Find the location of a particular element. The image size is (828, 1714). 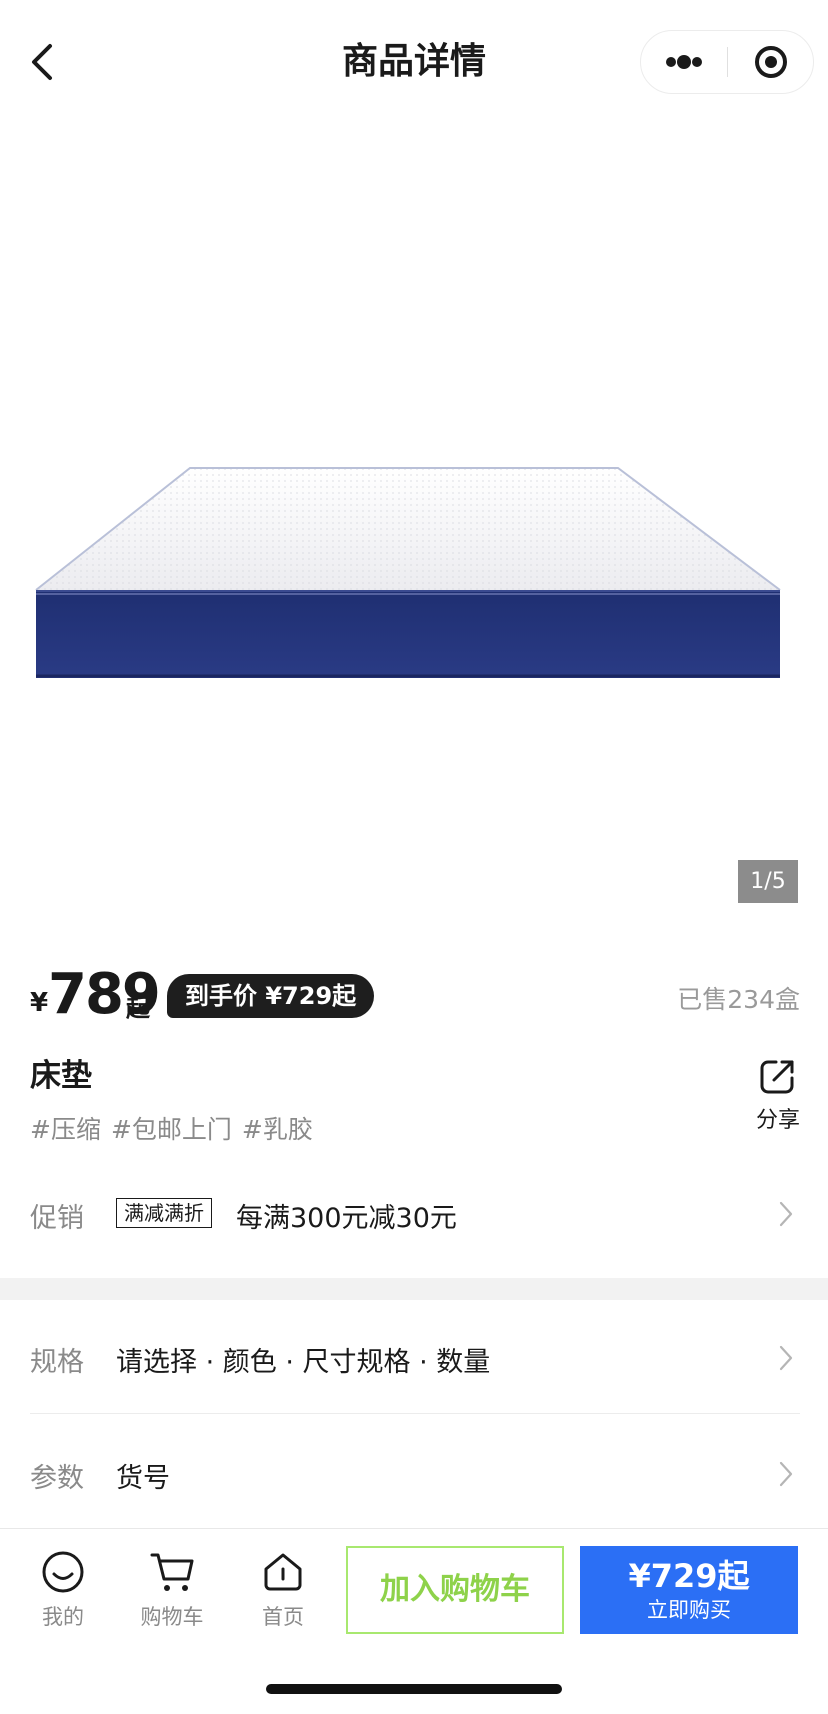

parameters-label: 参数 is located at coordinates (57, 1478).